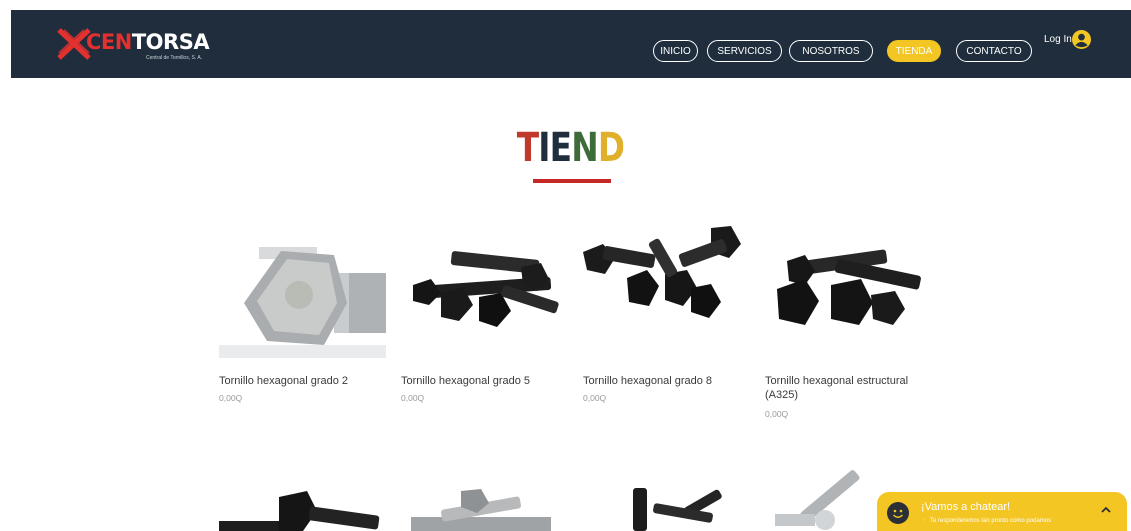 Image resolution: width=1131 pixels, height=531 pixels. I want to click on smile-icon, so click(898, 513).